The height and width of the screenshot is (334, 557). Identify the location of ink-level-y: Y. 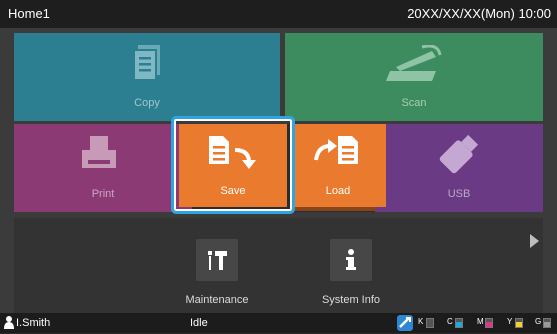
(515, 322).